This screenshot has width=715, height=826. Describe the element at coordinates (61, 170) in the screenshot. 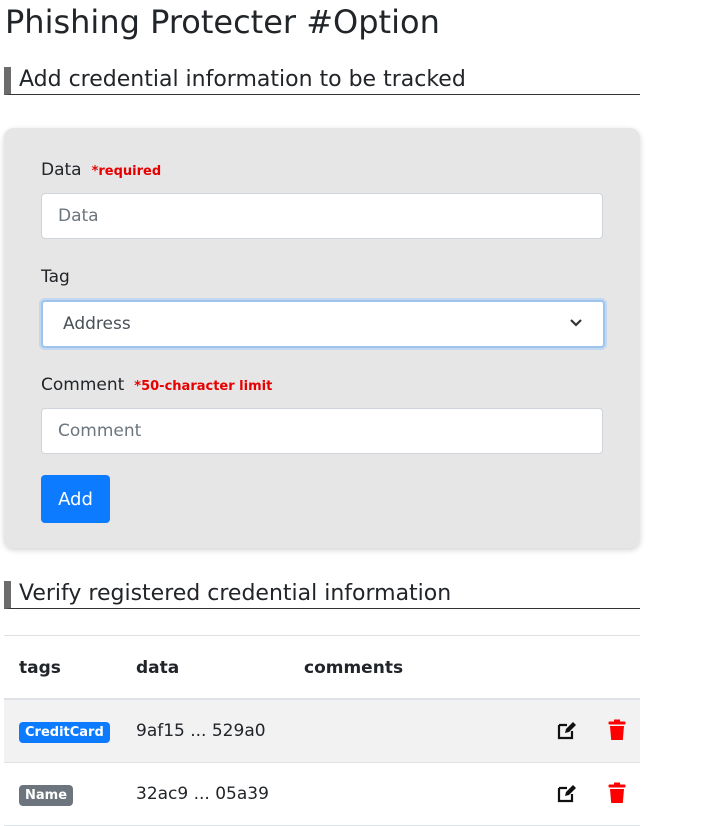

I see `data-label-text: Data` at that location.